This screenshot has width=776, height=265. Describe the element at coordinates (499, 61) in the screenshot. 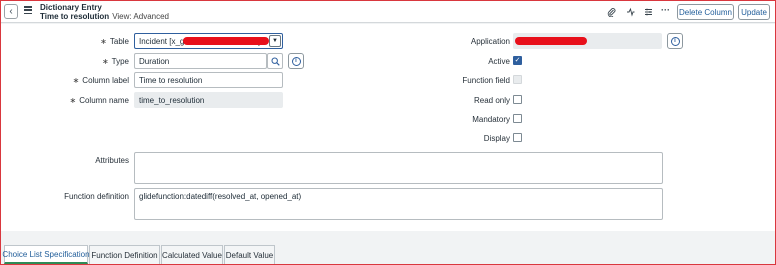

I see `active-field-label: Active` at that location.